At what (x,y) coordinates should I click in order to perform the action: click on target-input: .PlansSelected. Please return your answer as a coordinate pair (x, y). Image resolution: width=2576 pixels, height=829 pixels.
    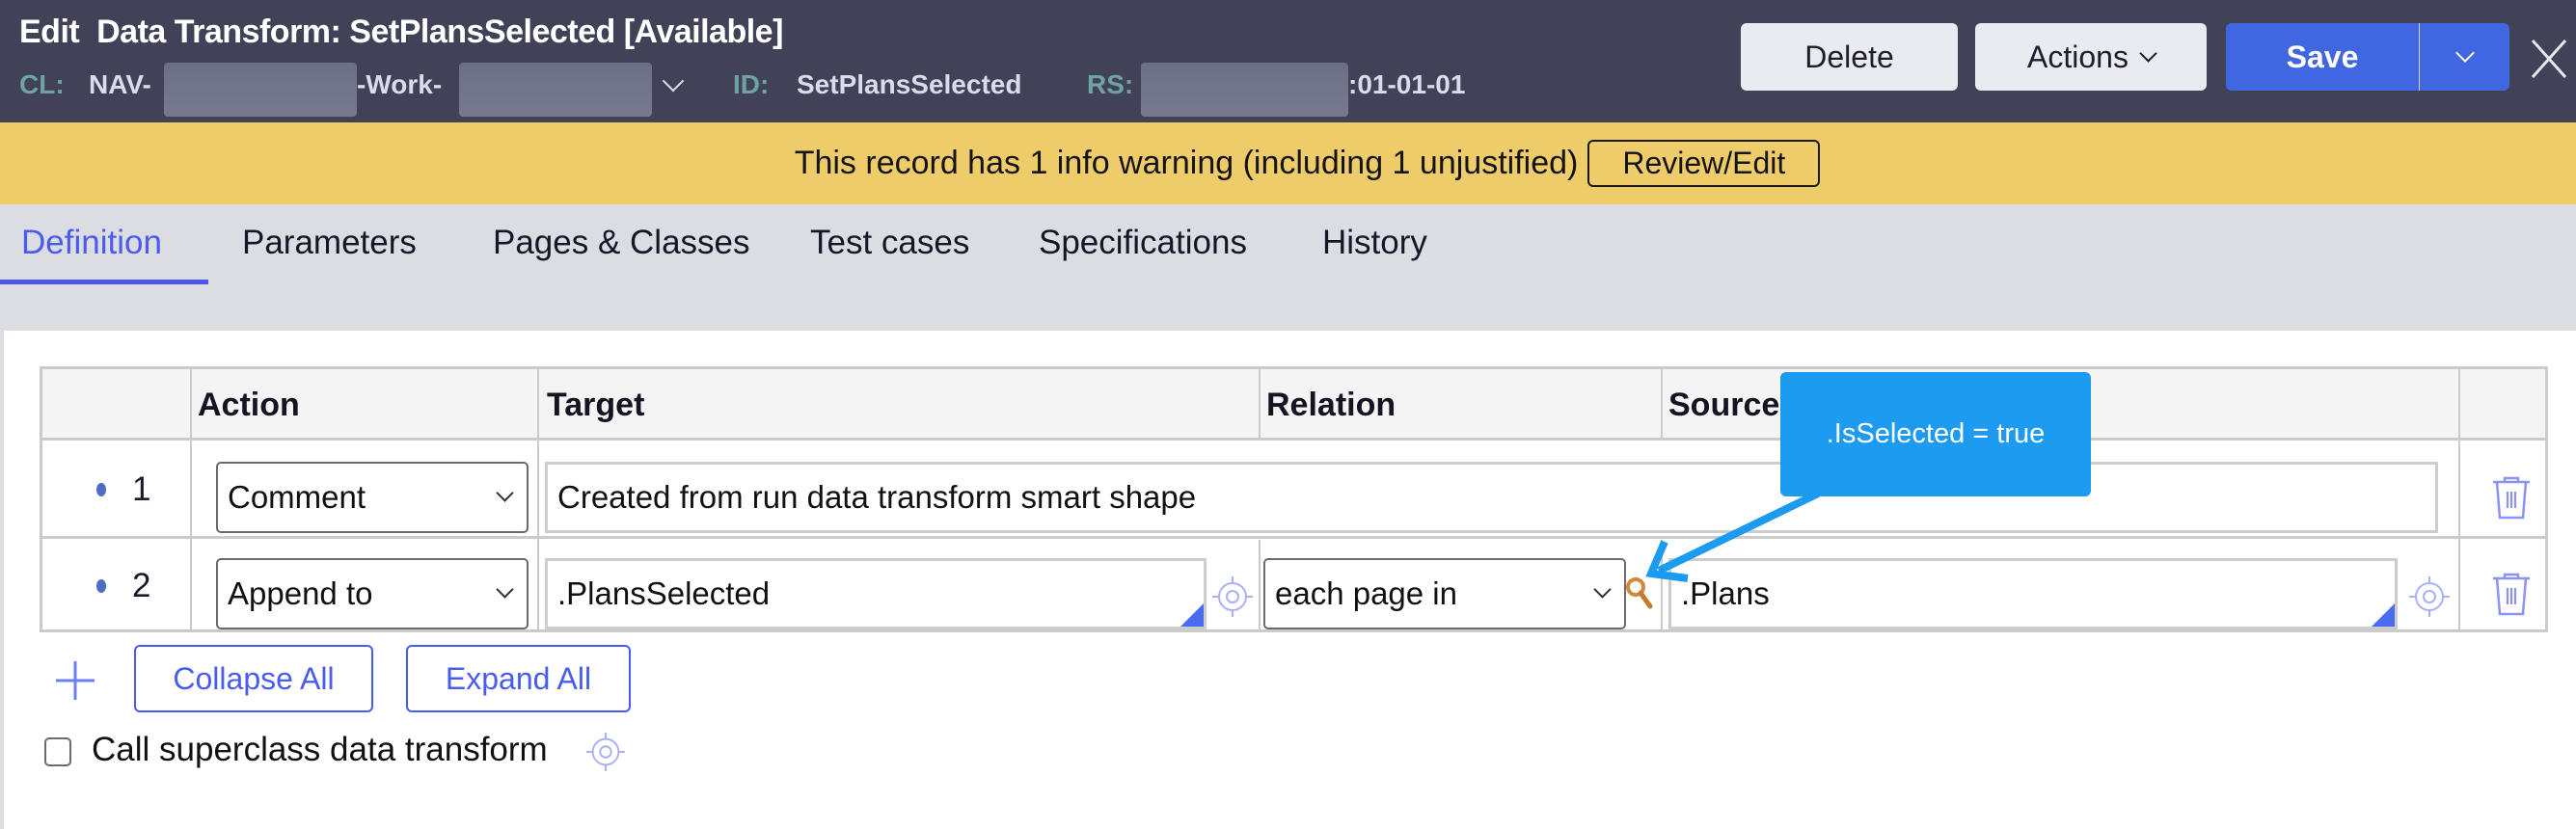
    Looking at the image, I should click on (876, 593).